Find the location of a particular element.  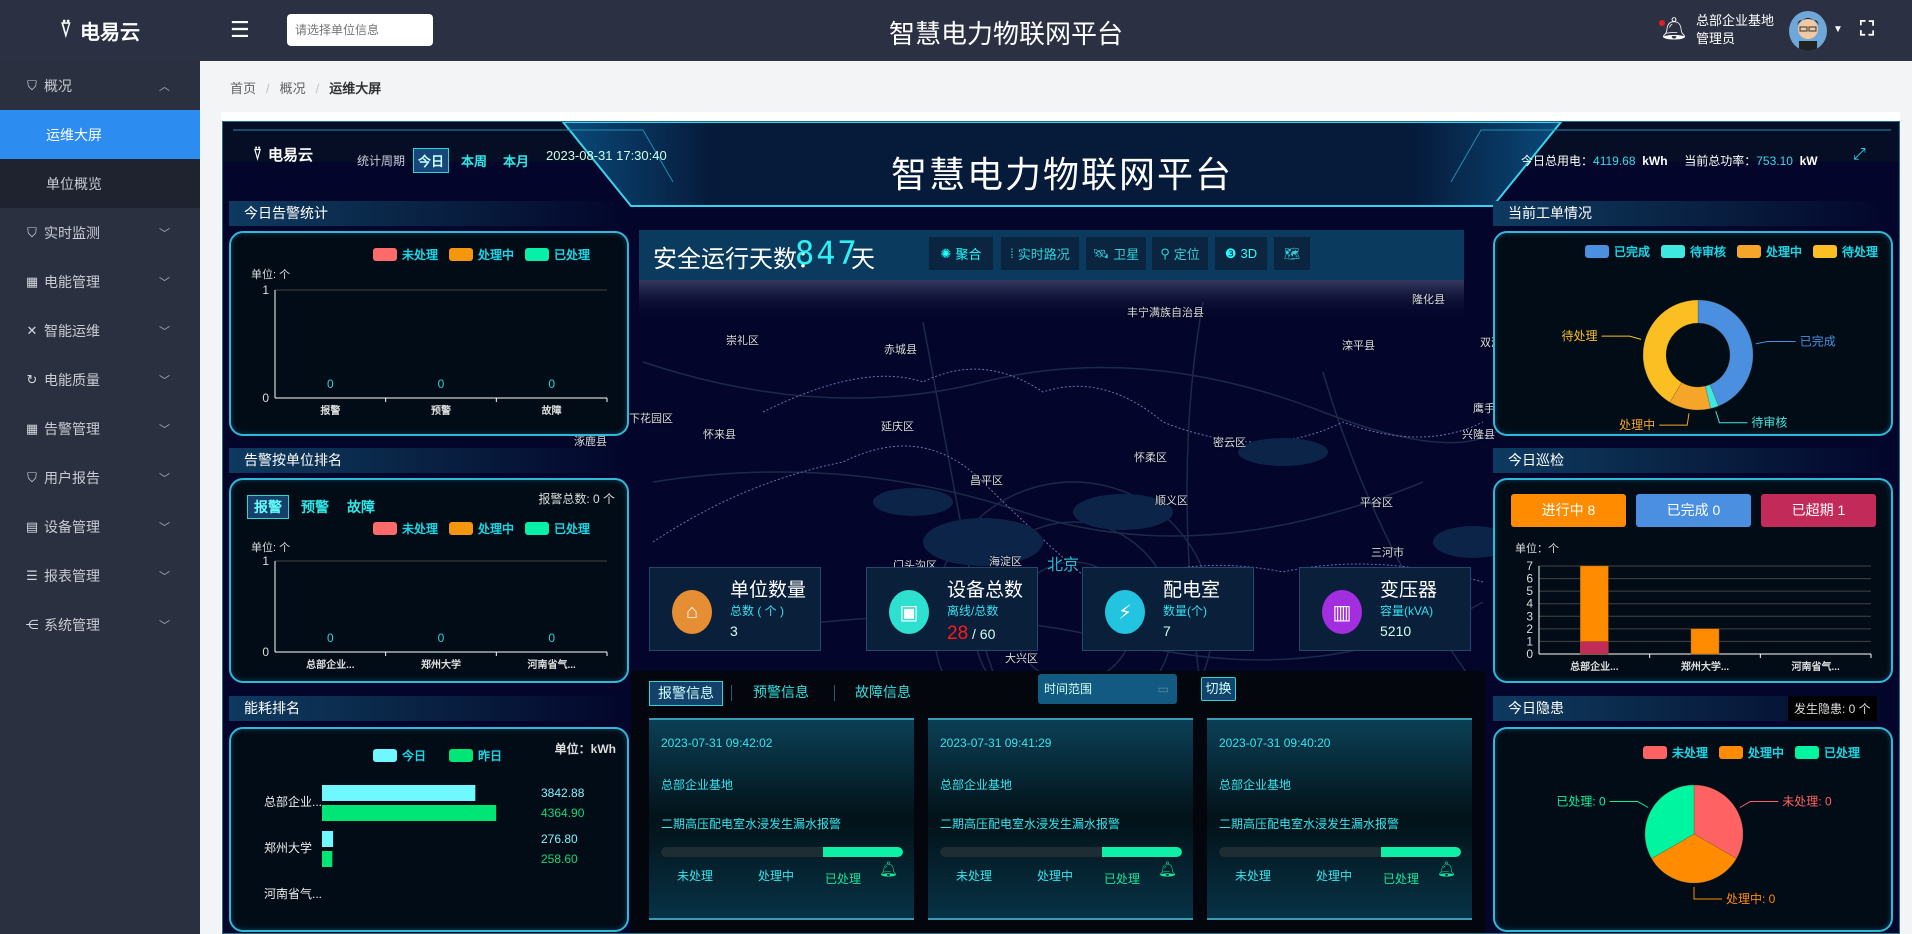

device-icon: ▤ is located at coordinates (32, 526).